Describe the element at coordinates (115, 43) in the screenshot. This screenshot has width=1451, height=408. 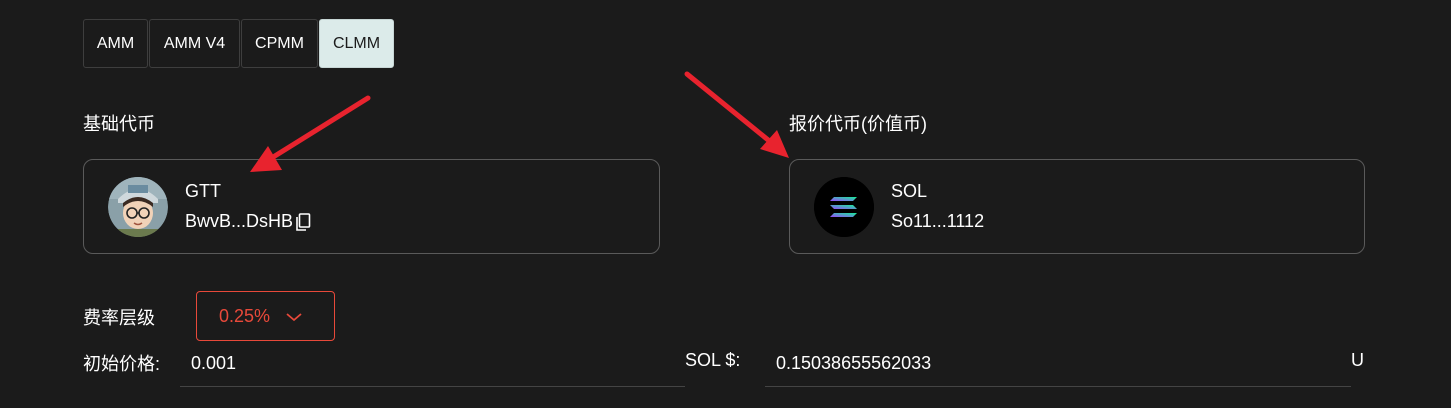
I see `tab-amm: AMM` at that location.